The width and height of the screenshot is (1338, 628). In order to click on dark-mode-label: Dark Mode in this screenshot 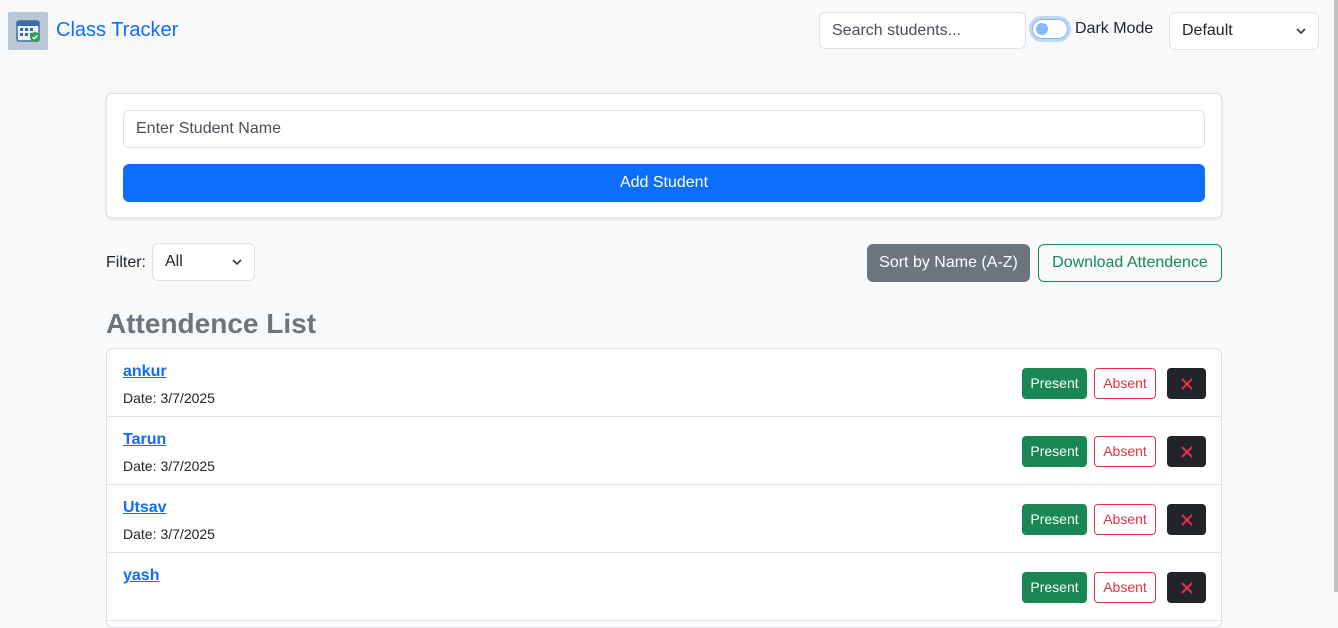, I will do `click(1114, 28)`.